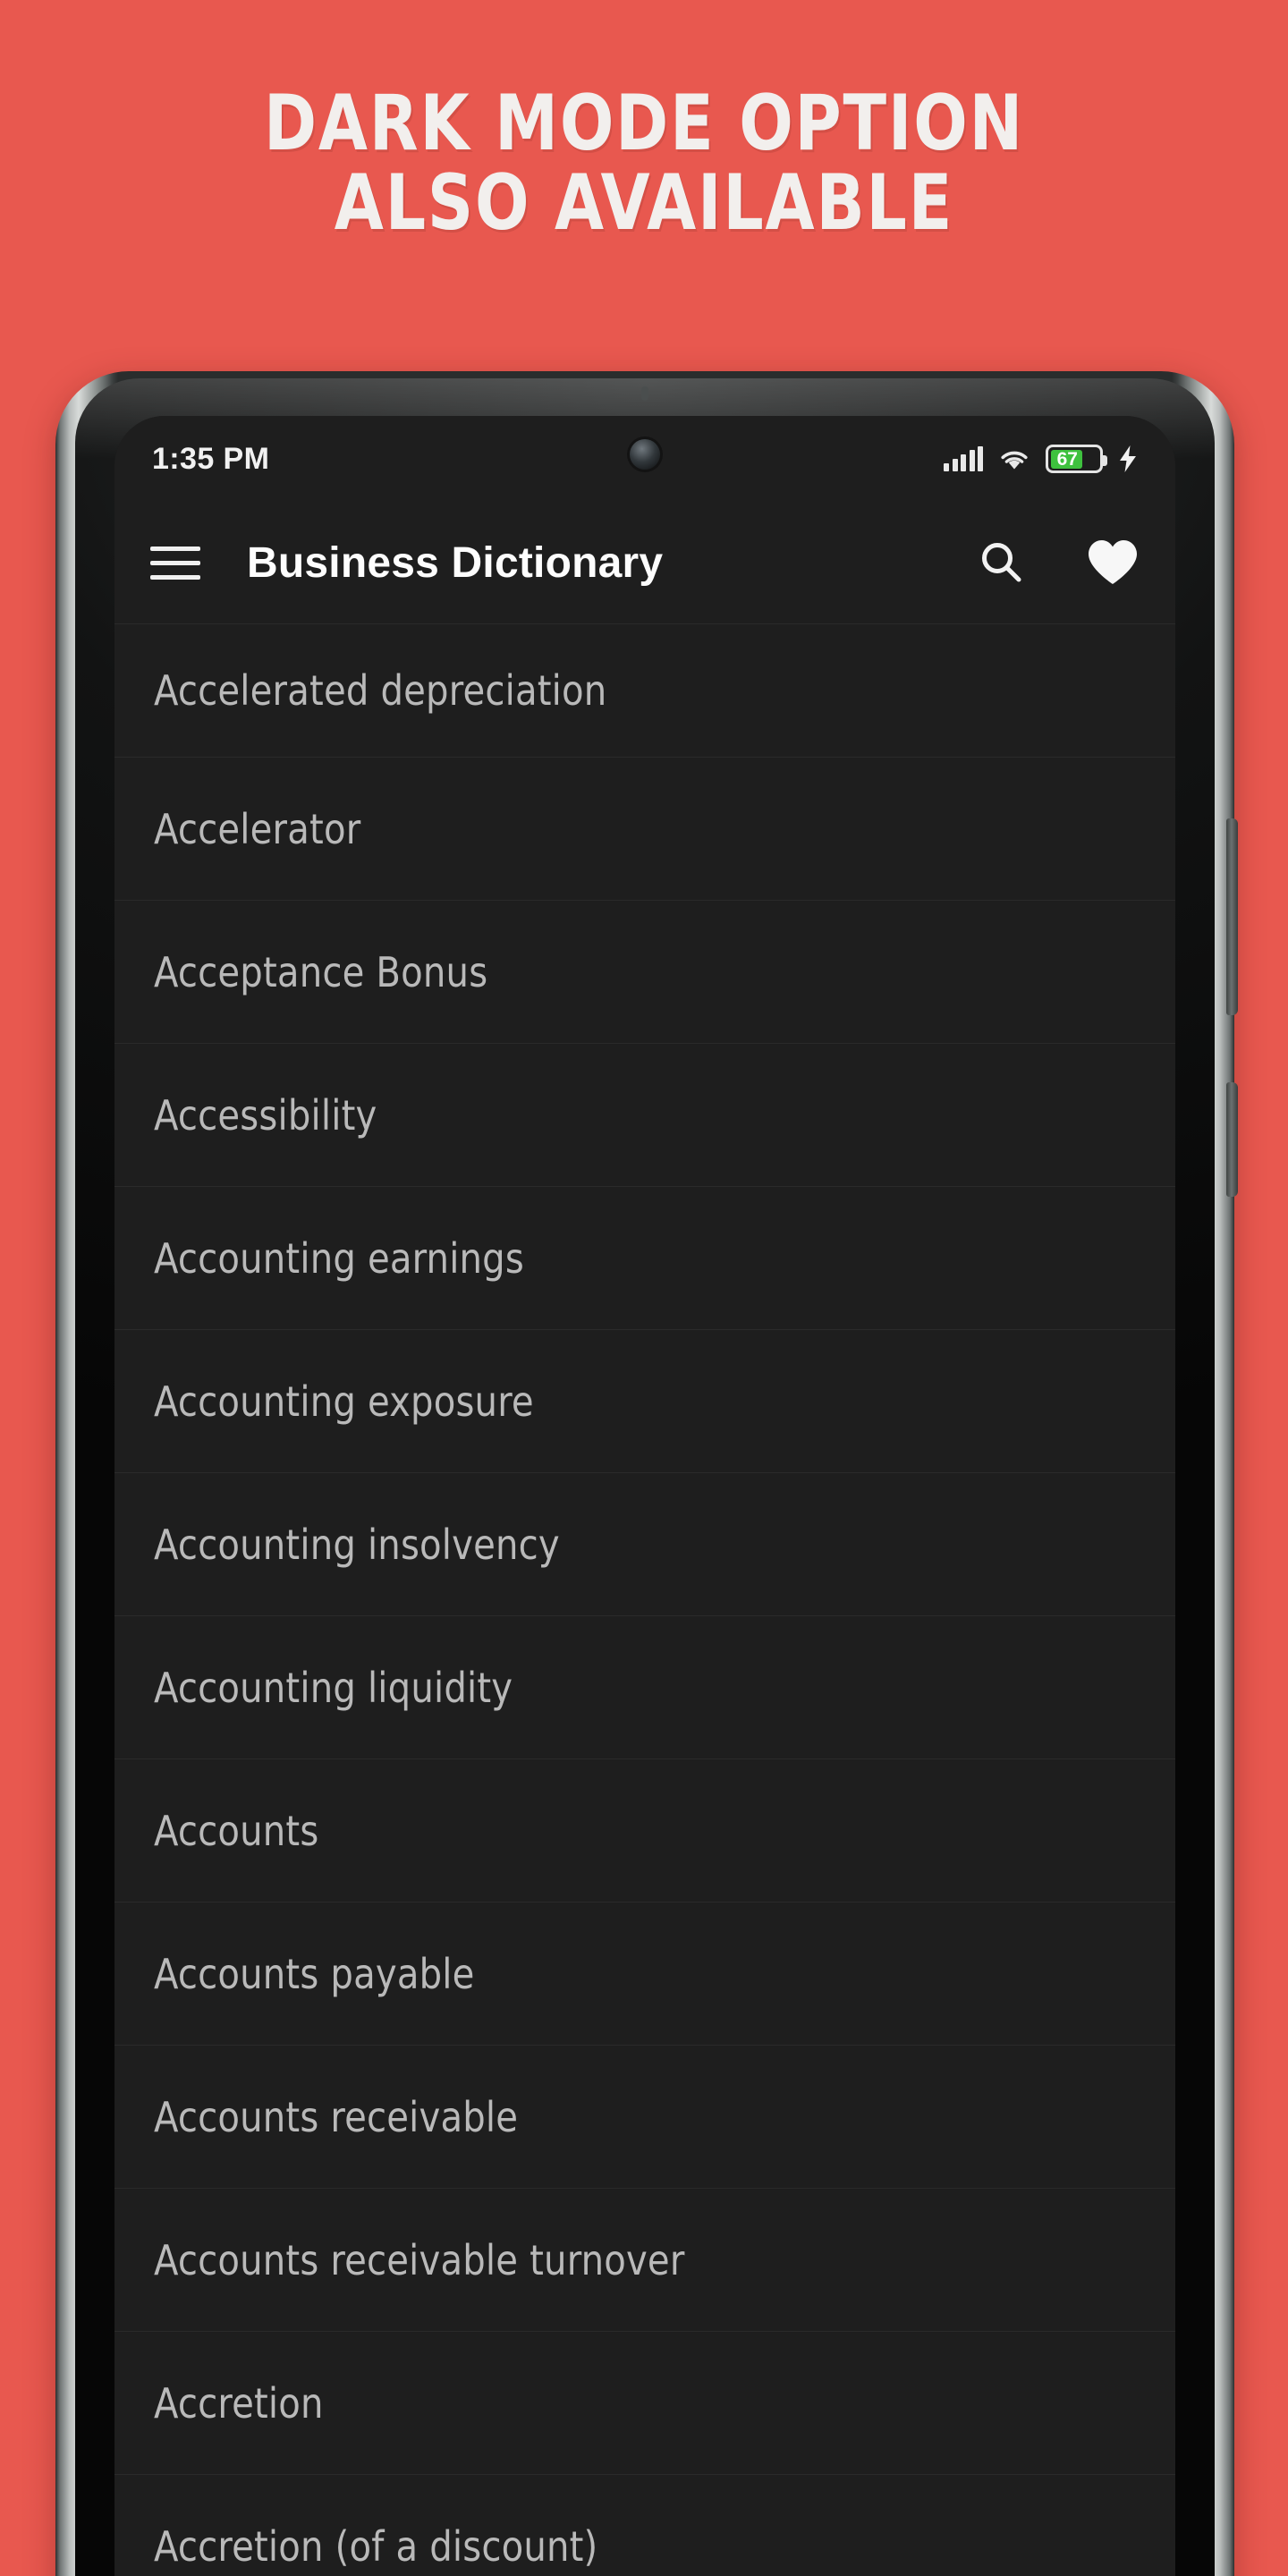  What do you see at coordinates (380, 690) in the screenshot?
I see `list-item-label: Accelerated depreciation` at bounding box center [380, 690].